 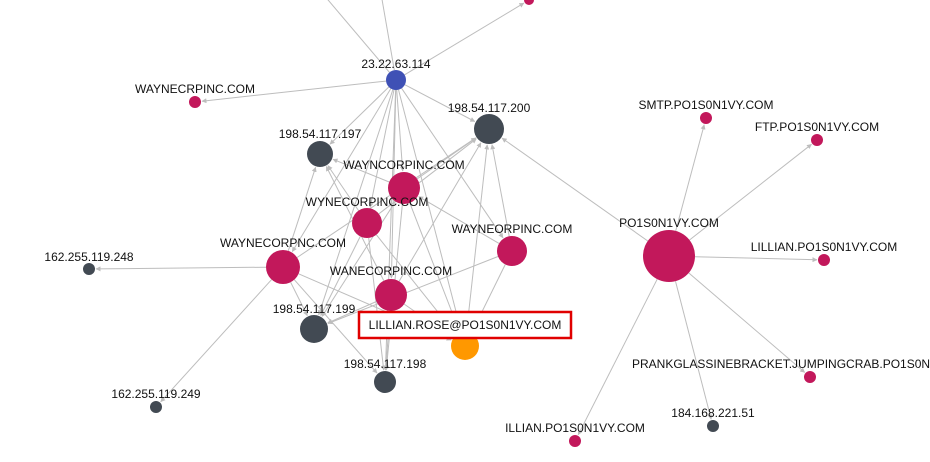 What do you see at coordinates (385, 364) in the screenshot?
I see `label-ip198: 198.54.117.198` at bounding box center [385, 364].